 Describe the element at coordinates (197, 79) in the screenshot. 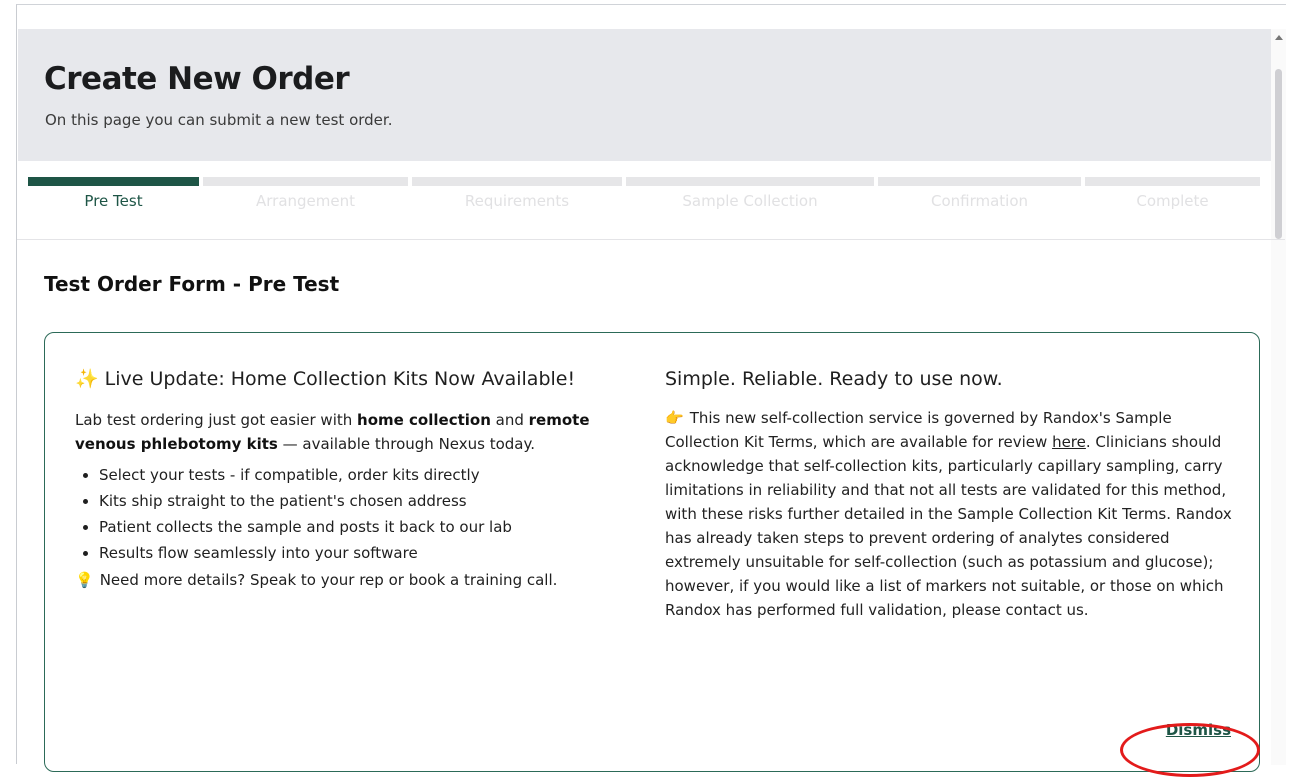

I see `page-title: Create New Order` at that location.